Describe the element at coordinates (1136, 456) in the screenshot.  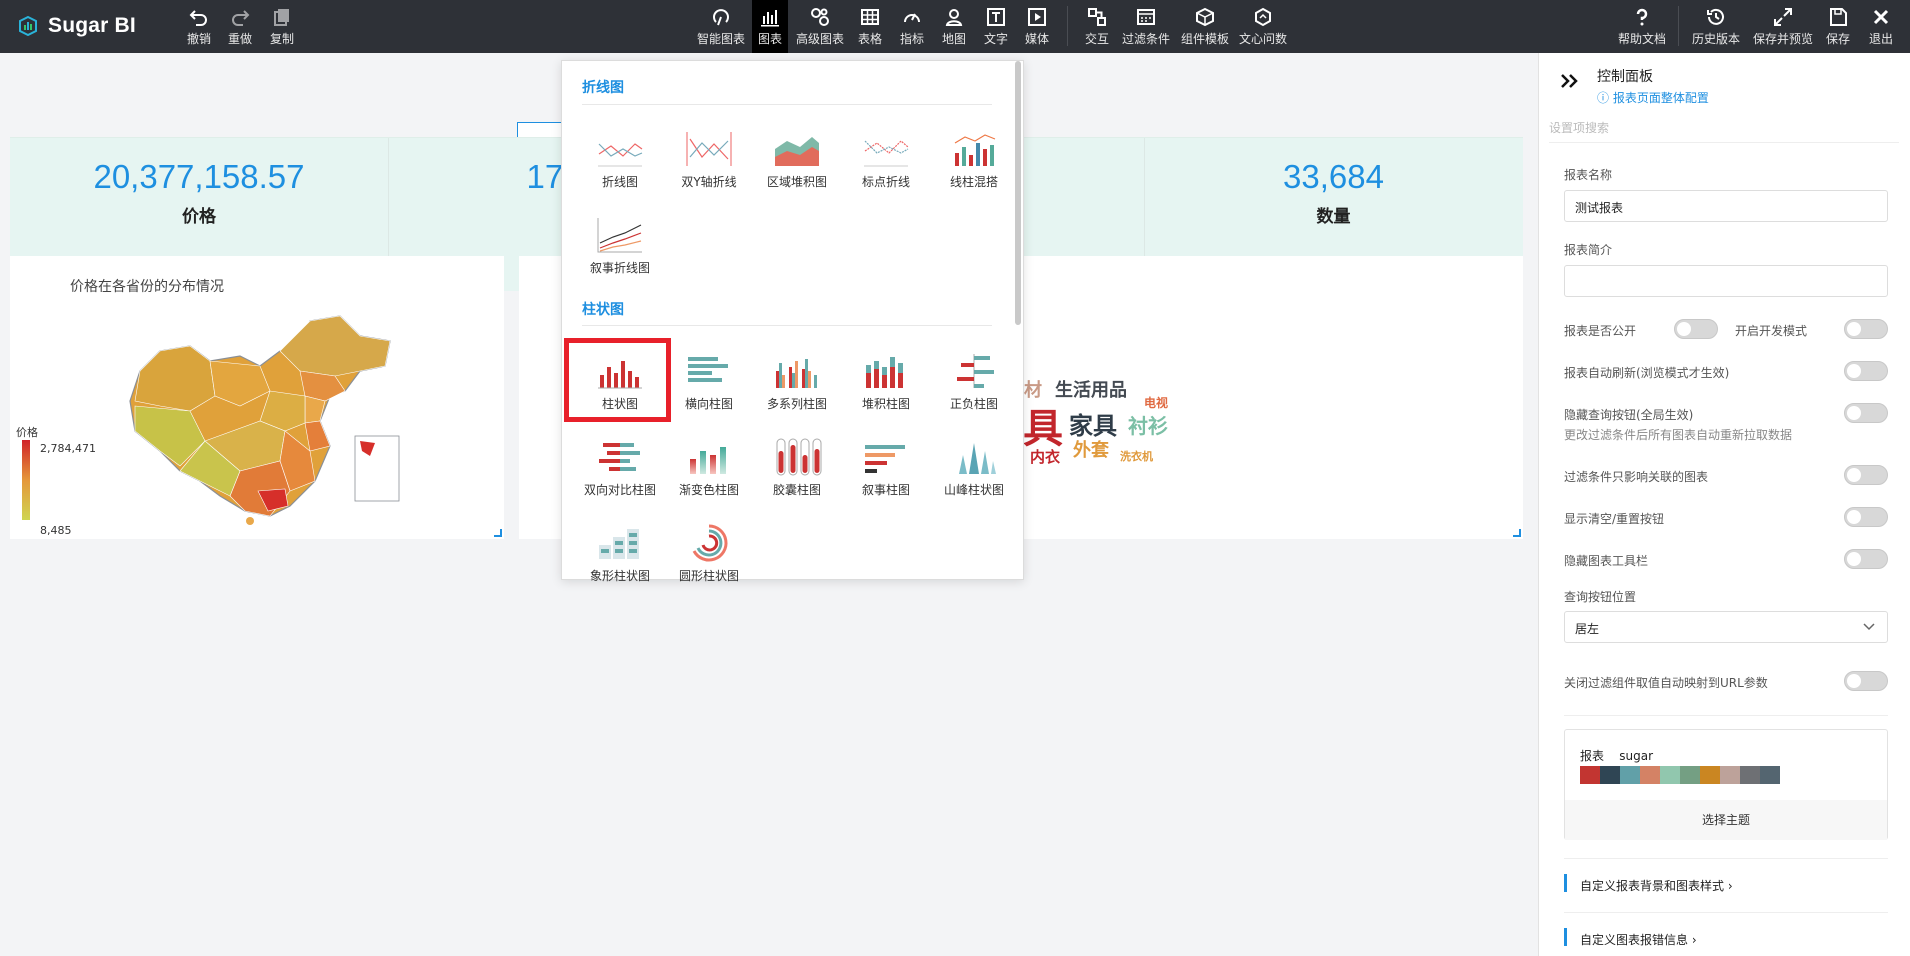
I see `word: 洗衣机` at that location.